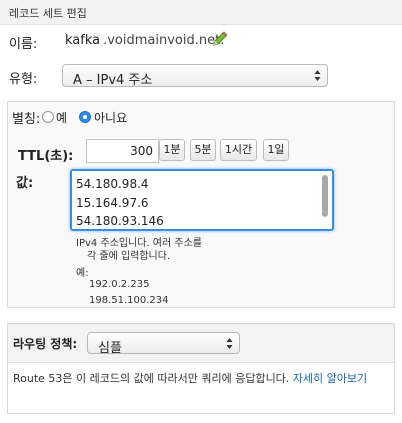 The image size is (402, 423). What do you see at coordinates (113, 80) in the screenshot?
I see `type-select-value: A – IPv4 주소` at bounding box center [113, 80].